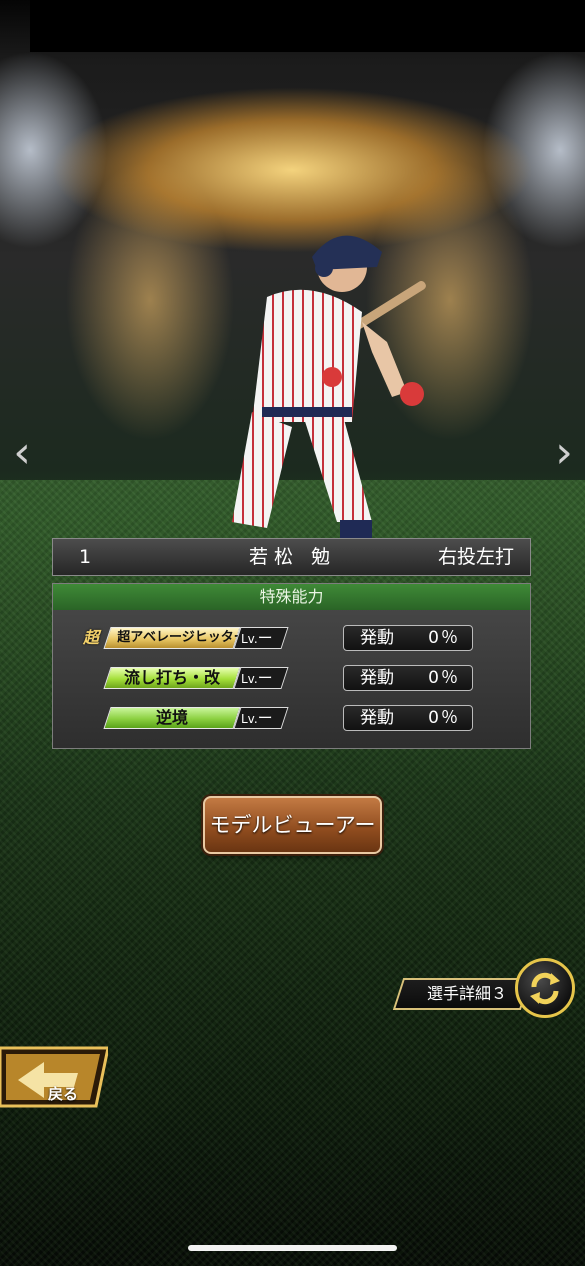  Describe the element at coordinates (291, 597) in the screenshot. I see `special-abilities-header: 特殊能力` at that location.